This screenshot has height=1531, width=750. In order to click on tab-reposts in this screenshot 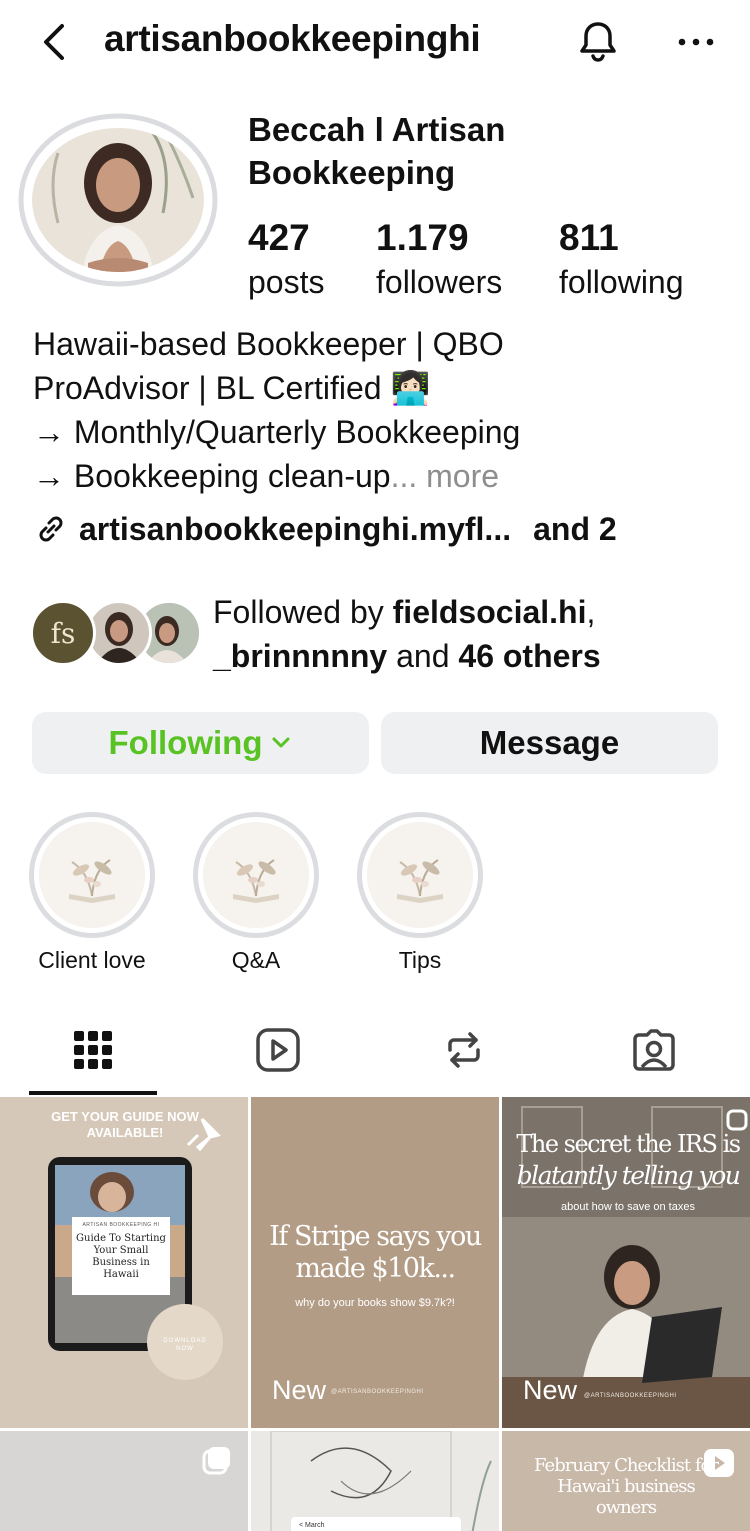, I will do `click(464, 1050)`.